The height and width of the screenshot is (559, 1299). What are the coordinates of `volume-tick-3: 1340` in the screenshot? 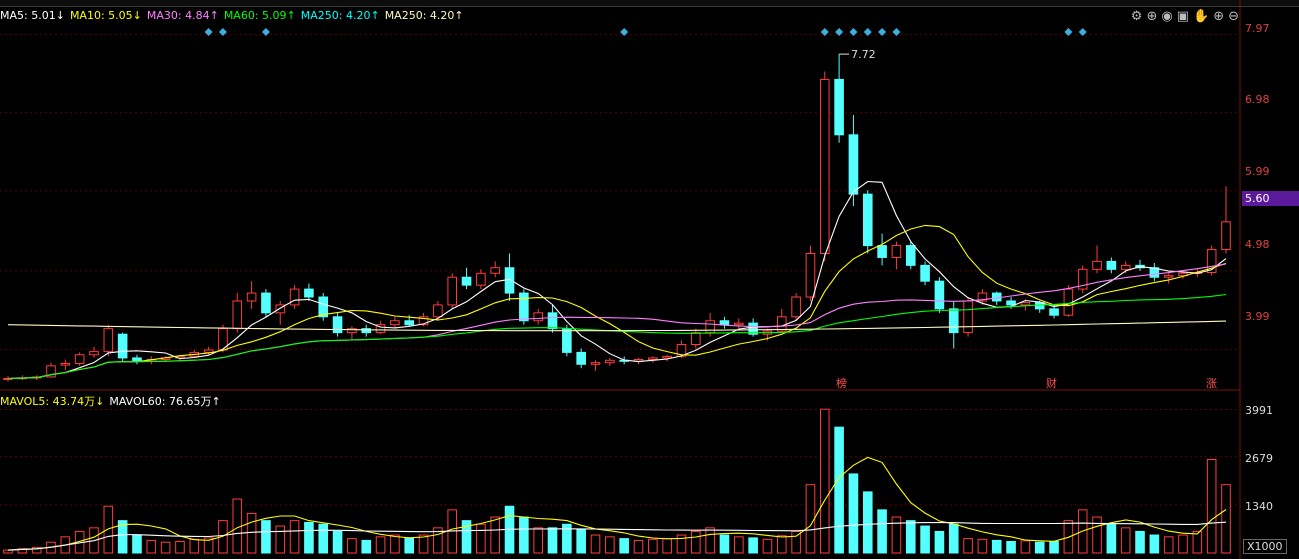 It's located at (1259, 506).